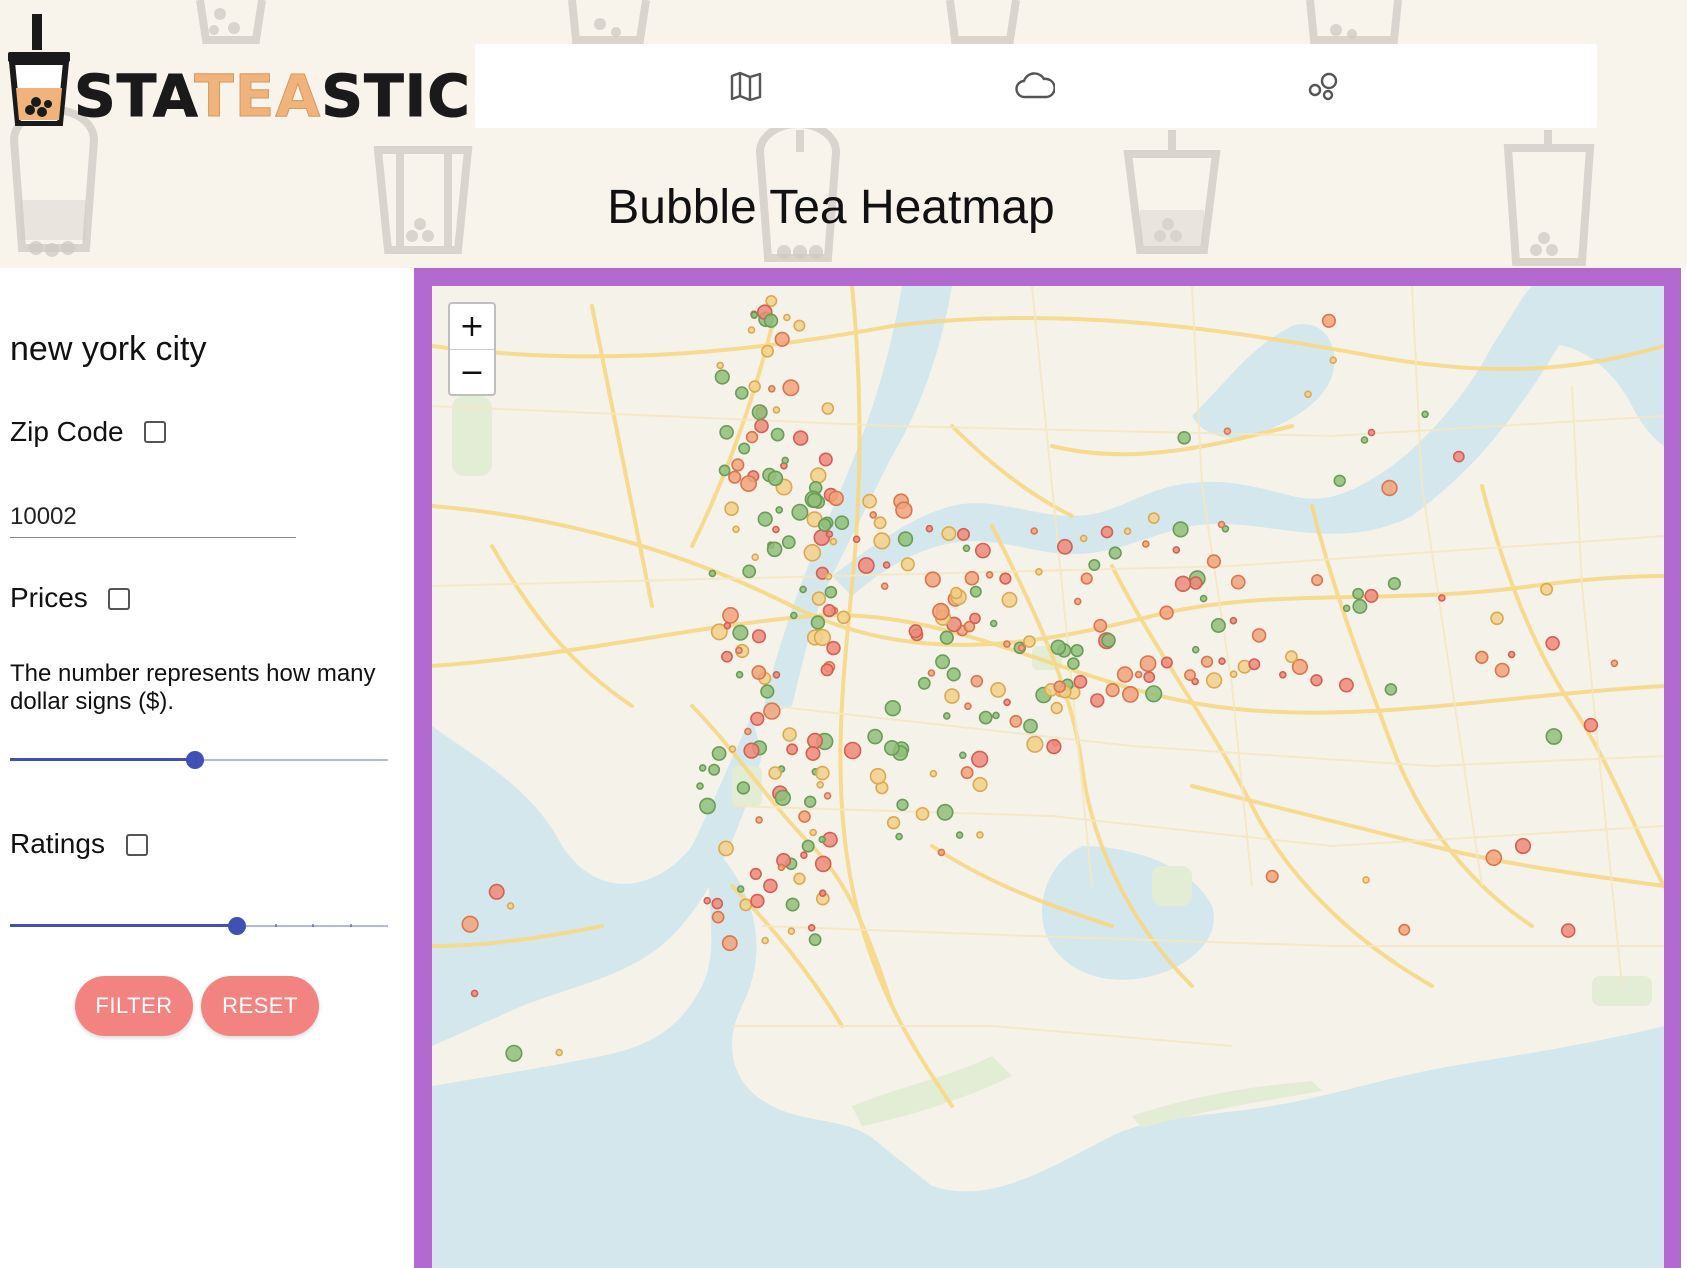  I want to click on nav-map-button, so click(746, 86).